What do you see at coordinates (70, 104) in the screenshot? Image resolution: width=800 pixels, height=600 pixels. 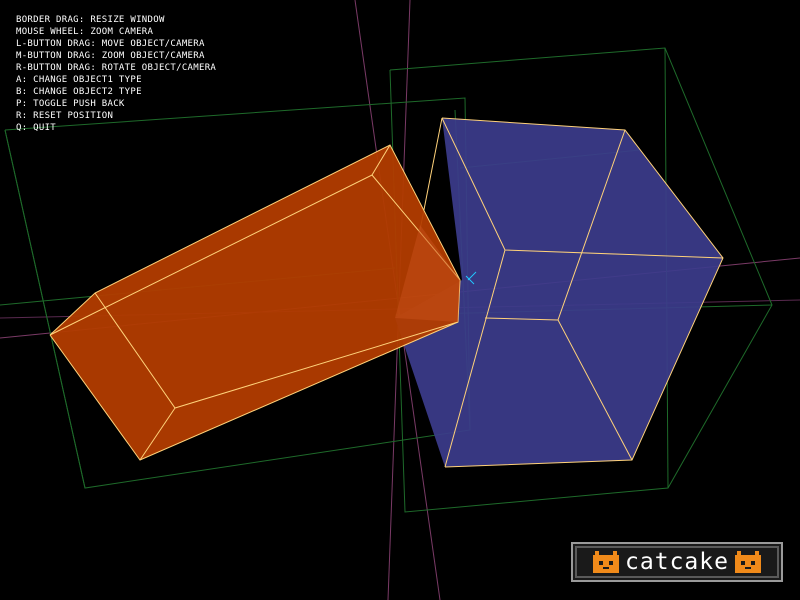 I see `help-line: P: TOGGLE PUSH BACK` at bounding box center [70, 104].